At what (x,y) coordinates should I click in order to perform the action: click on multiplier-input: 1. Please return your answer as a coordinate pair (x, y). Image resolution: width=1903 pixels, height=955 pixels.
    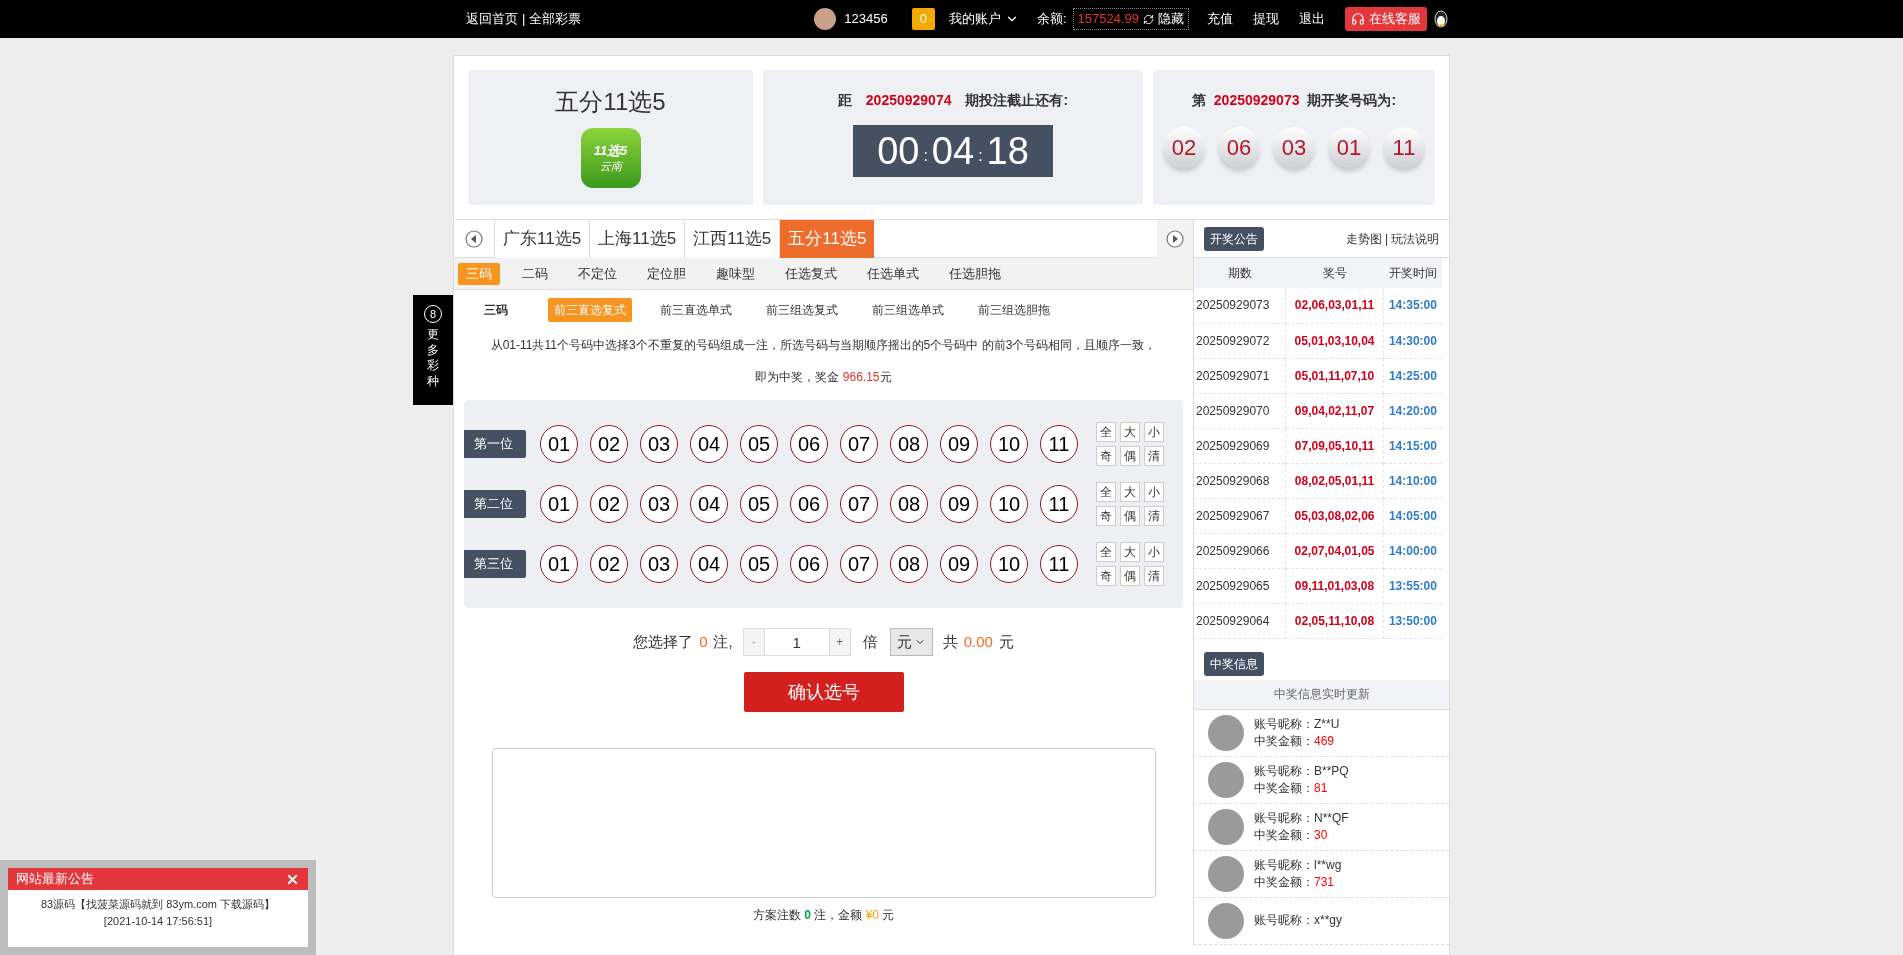
    Looking at the image, I should click on (796, 642).